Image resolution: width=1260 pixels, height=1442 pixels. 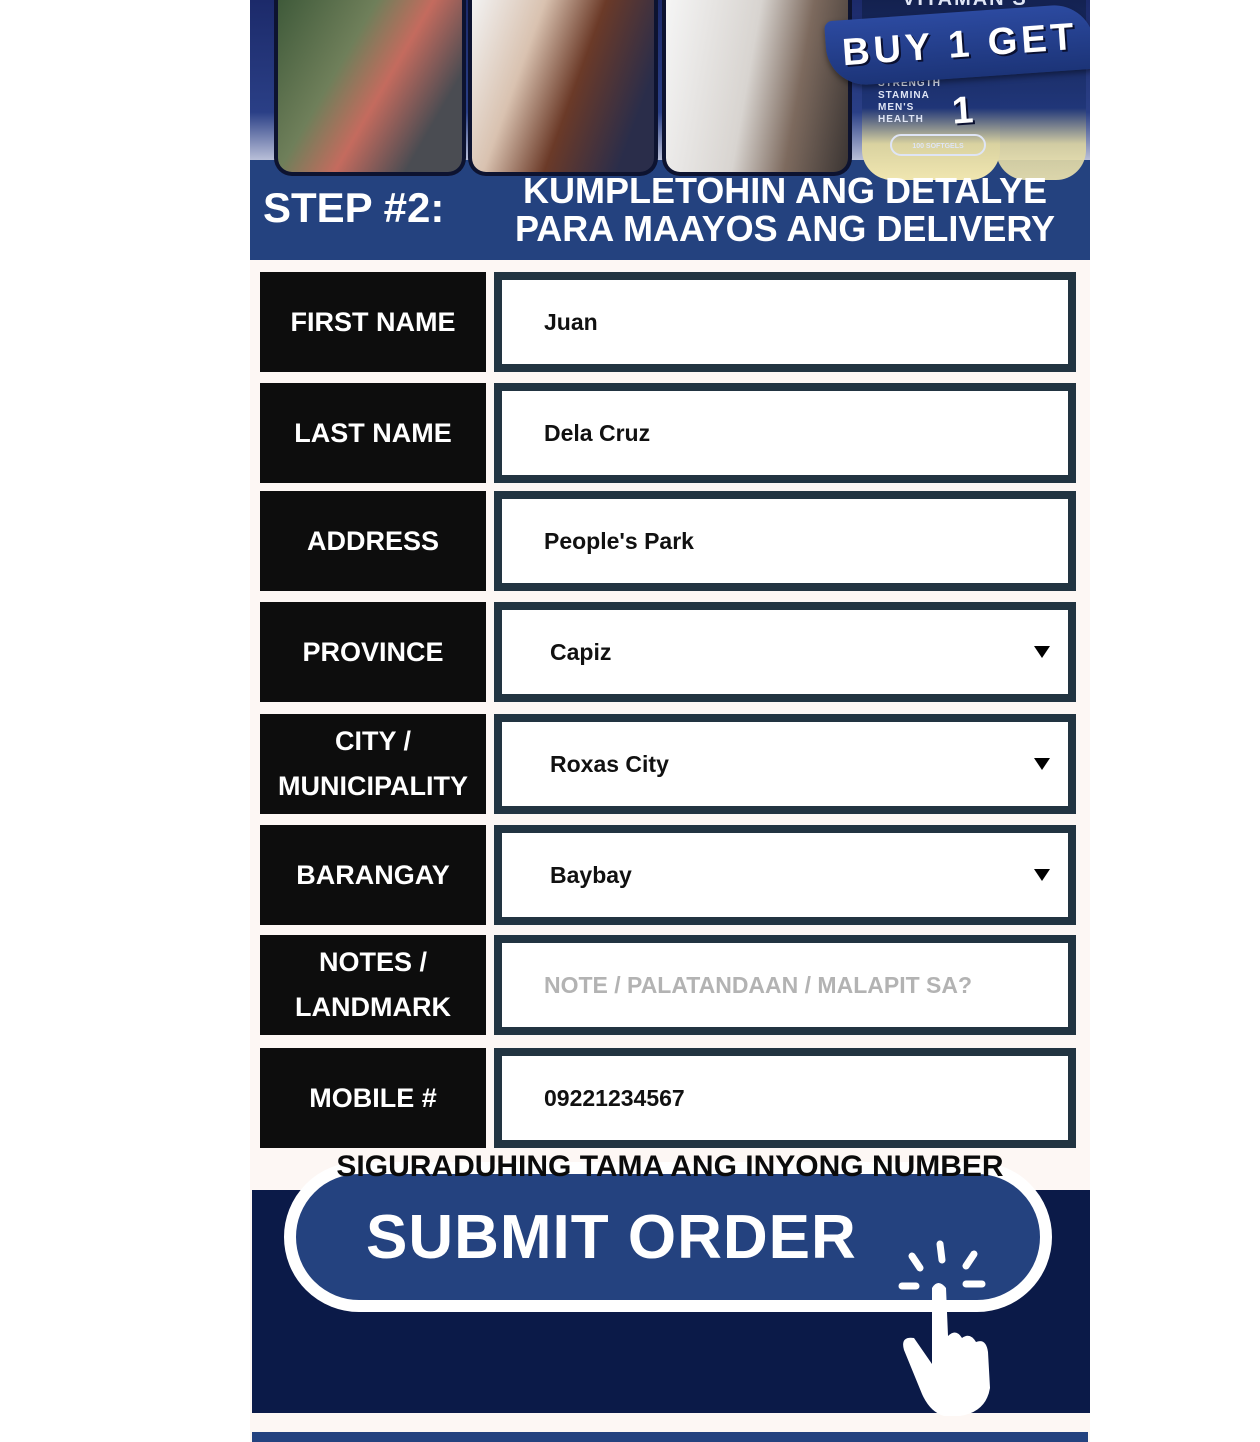 I want to click on address-row: ADDRESS, so click(x=668, y=541).